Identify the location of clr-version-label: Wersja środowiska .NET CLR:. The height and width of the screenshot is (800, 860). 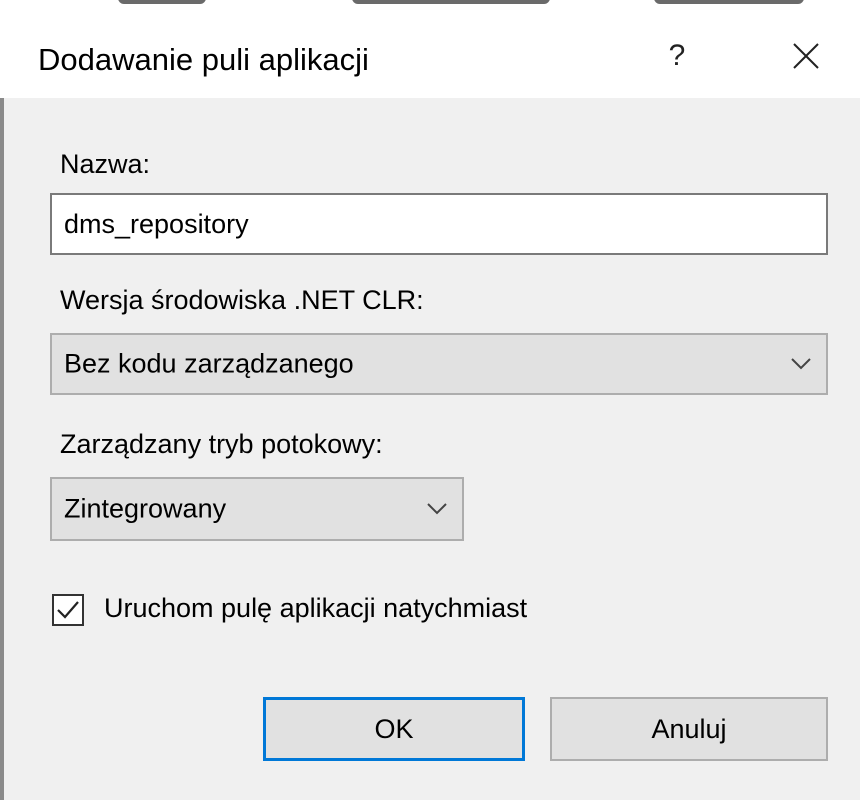
(242, 300).